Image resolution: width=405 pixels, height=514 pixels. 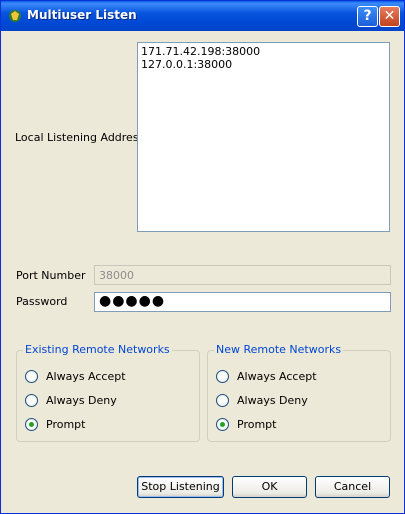 What do you see at coordinates (263, 51) in the screenshot?
I see `list-item: 171.71.42.198:38000` at bounding box center [263, 51].